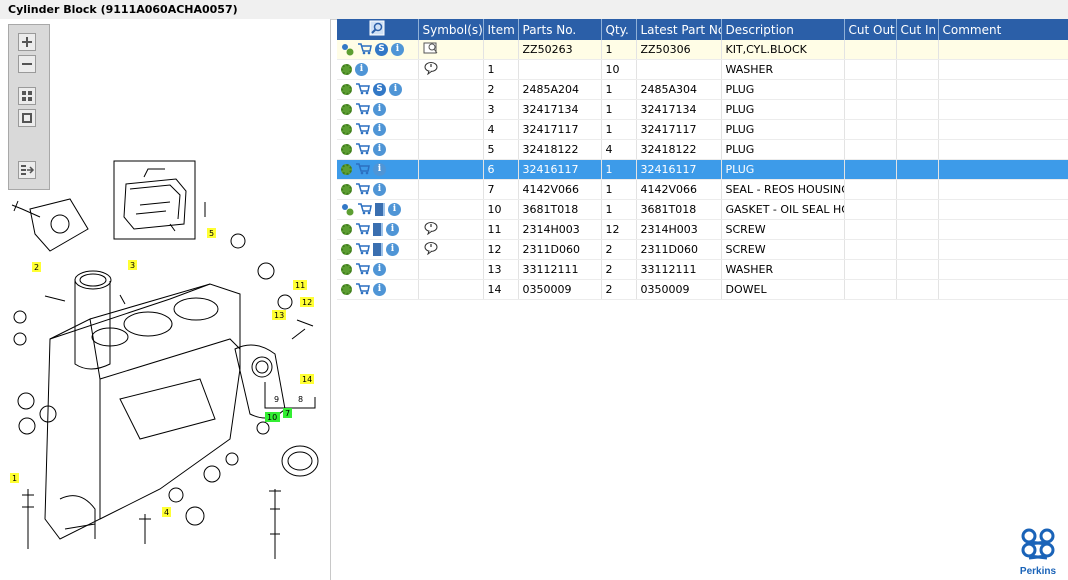 The image size is (1068, 580). What do you see at coordinates (679, 169) in the screenshot?
I see `cell-latest-part-no: 32416117` at bounding box center [679, 169].